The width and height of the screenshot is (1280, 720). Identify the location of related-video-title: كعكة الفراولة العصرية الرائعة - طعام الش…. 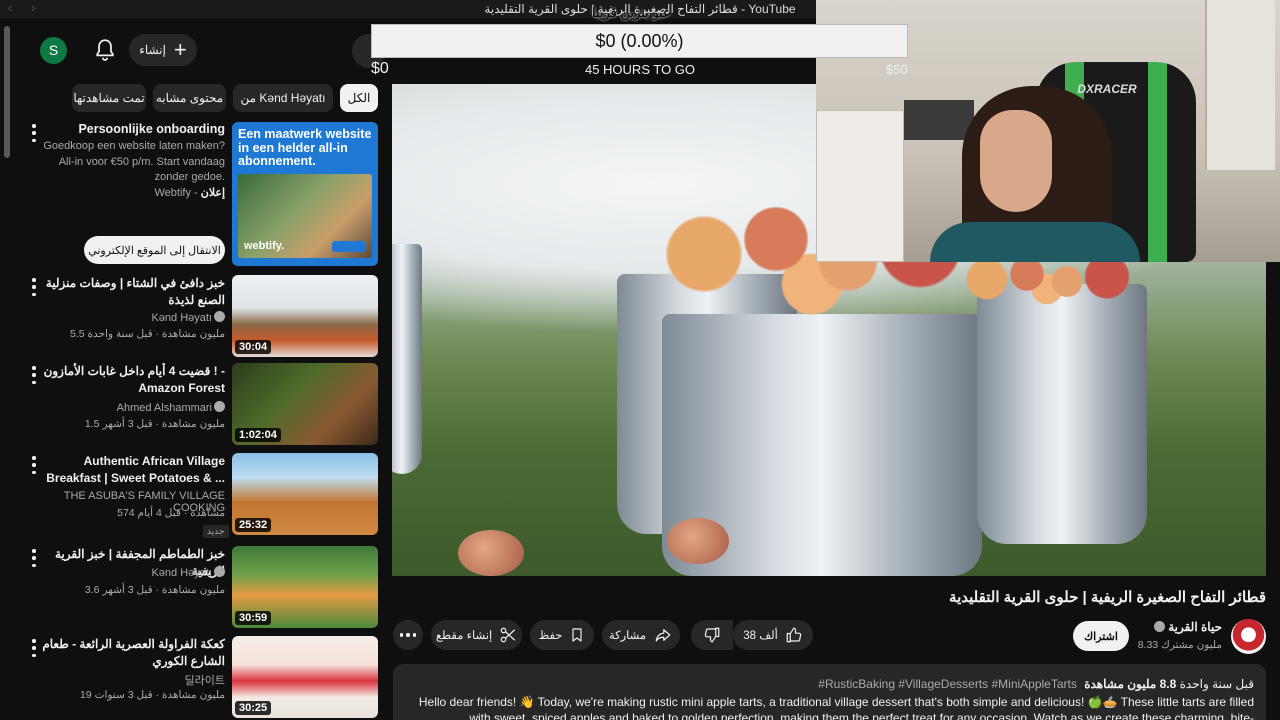
(132, 653).